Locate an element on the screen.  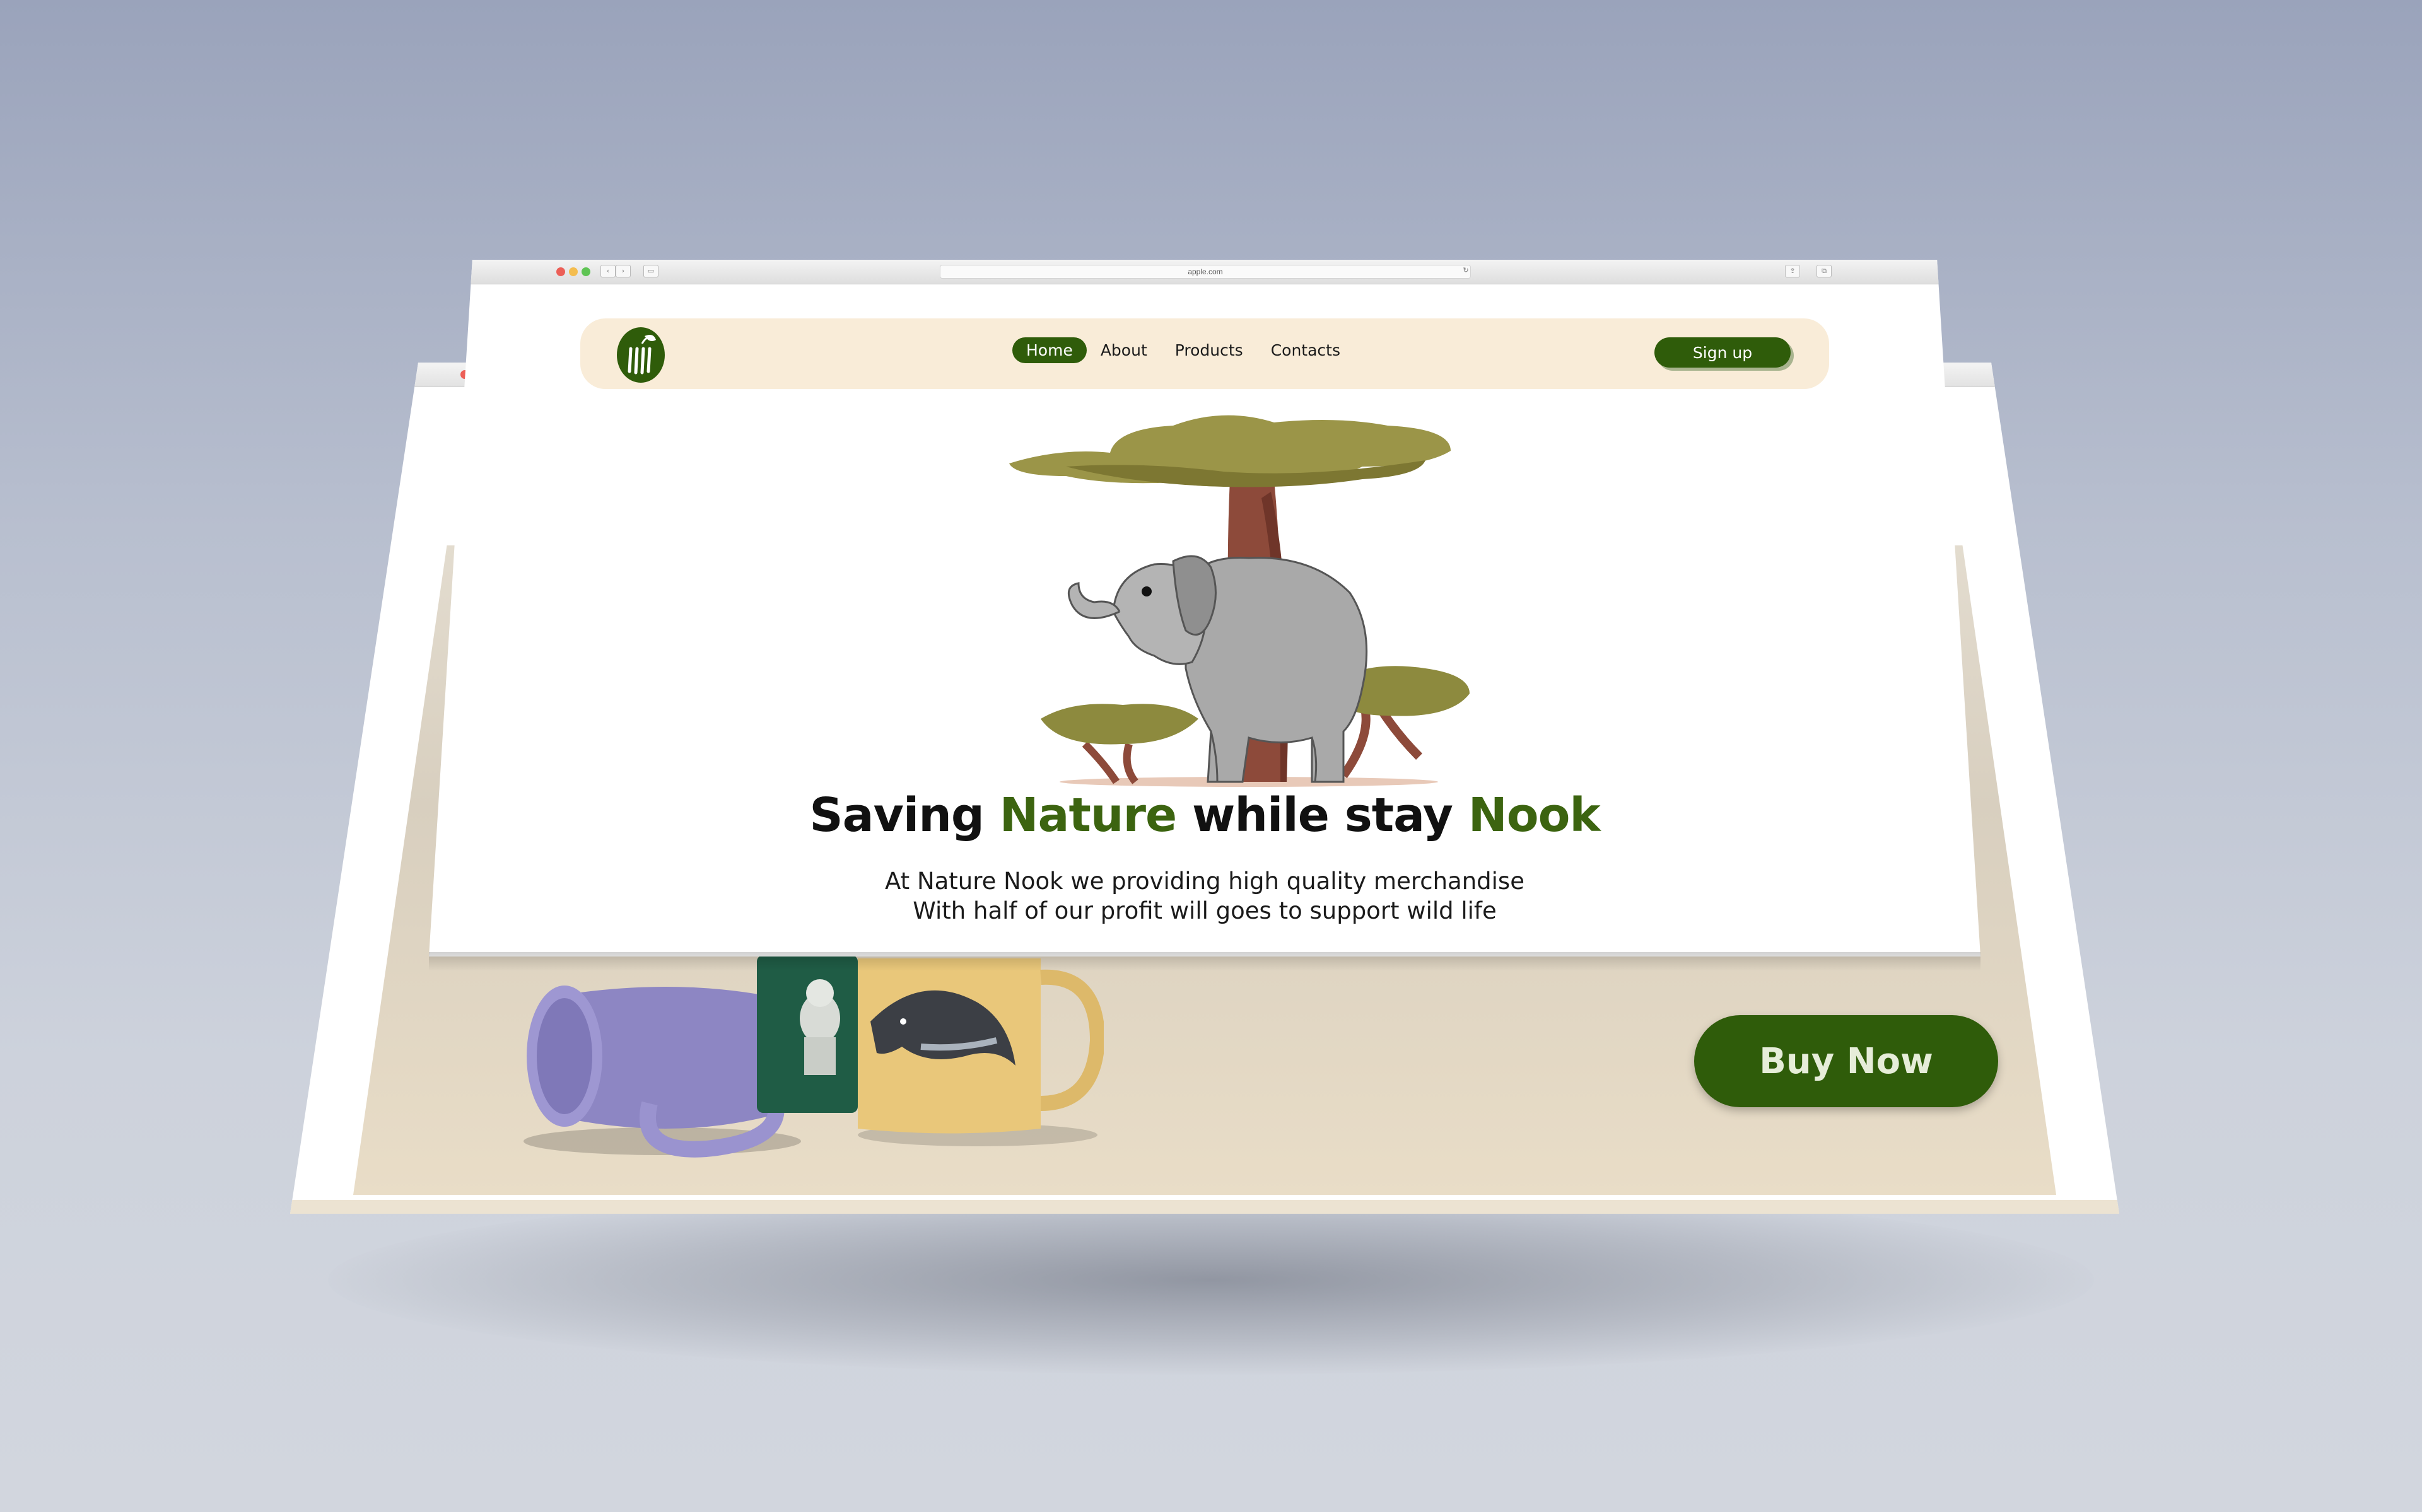
address-bar: apple.com is located at coordinates (1205, 272).